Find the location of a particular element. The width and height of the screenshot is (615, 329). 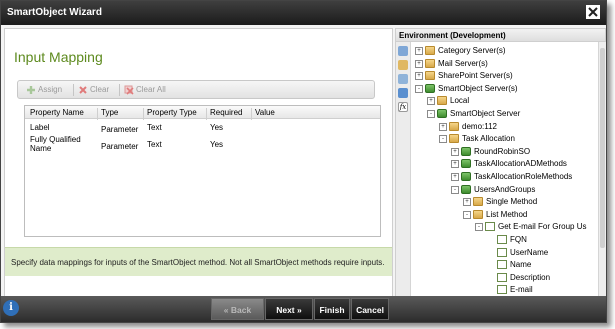

plus-icon is located at coordinates (31, 89).